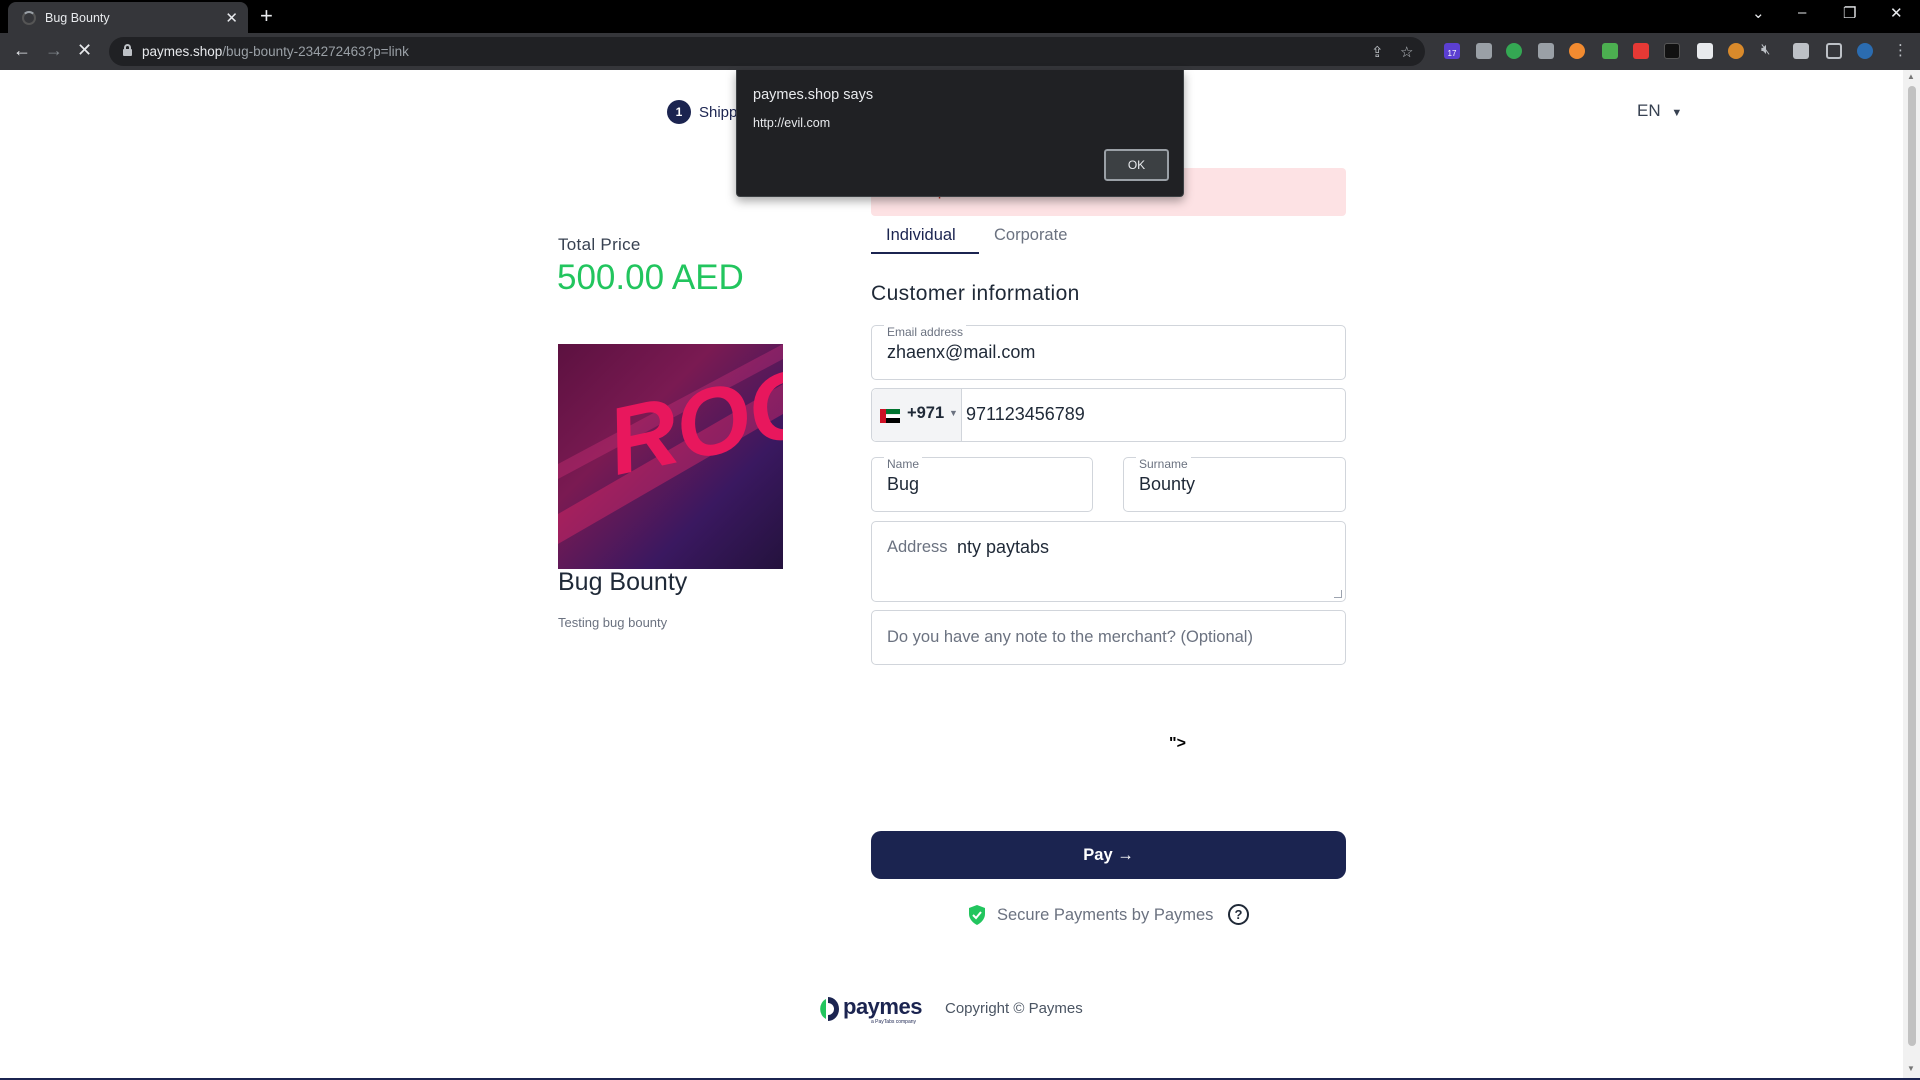 This screenshot has width=1920, height=1080. I want to click on paymes-logo-icon, so click(829, 1009).